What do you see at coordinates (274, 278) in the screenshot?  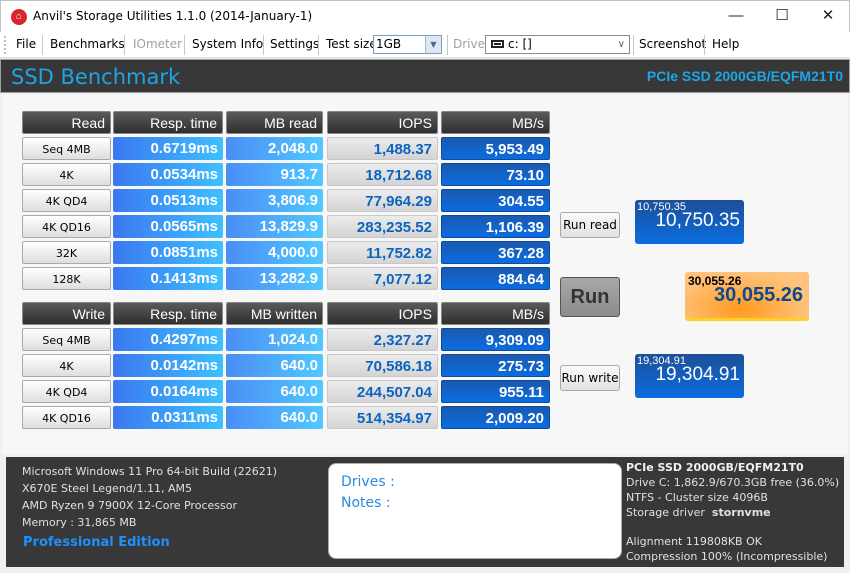 I see `read-mb-value: 13,282.9` at bounding box center [274, 278].